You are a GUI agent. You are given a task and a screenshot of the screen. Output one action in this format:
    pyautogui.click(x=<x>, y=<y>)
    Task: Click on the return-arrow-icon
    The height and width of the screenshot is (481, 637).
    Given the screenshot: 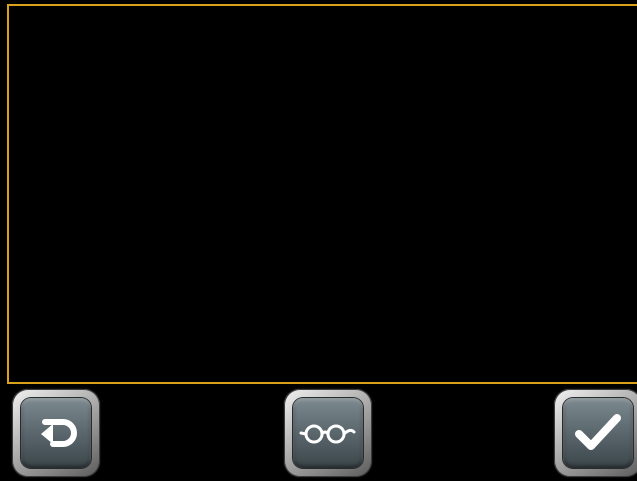 What is the action you would take?
    pyautogui.click(x=56, y=433)
    